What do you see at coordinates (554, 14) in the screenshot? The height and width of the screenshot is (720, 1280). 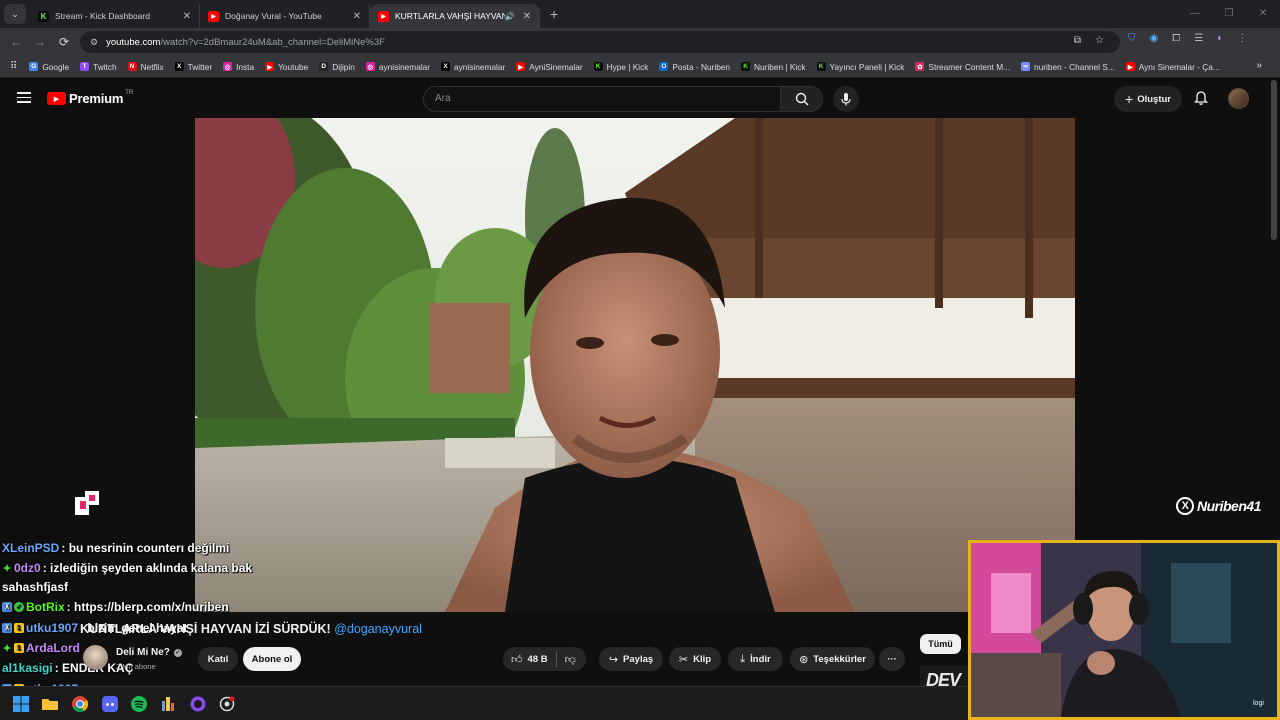 I see `new-tab-button: +` at bounding box center [554, 14].